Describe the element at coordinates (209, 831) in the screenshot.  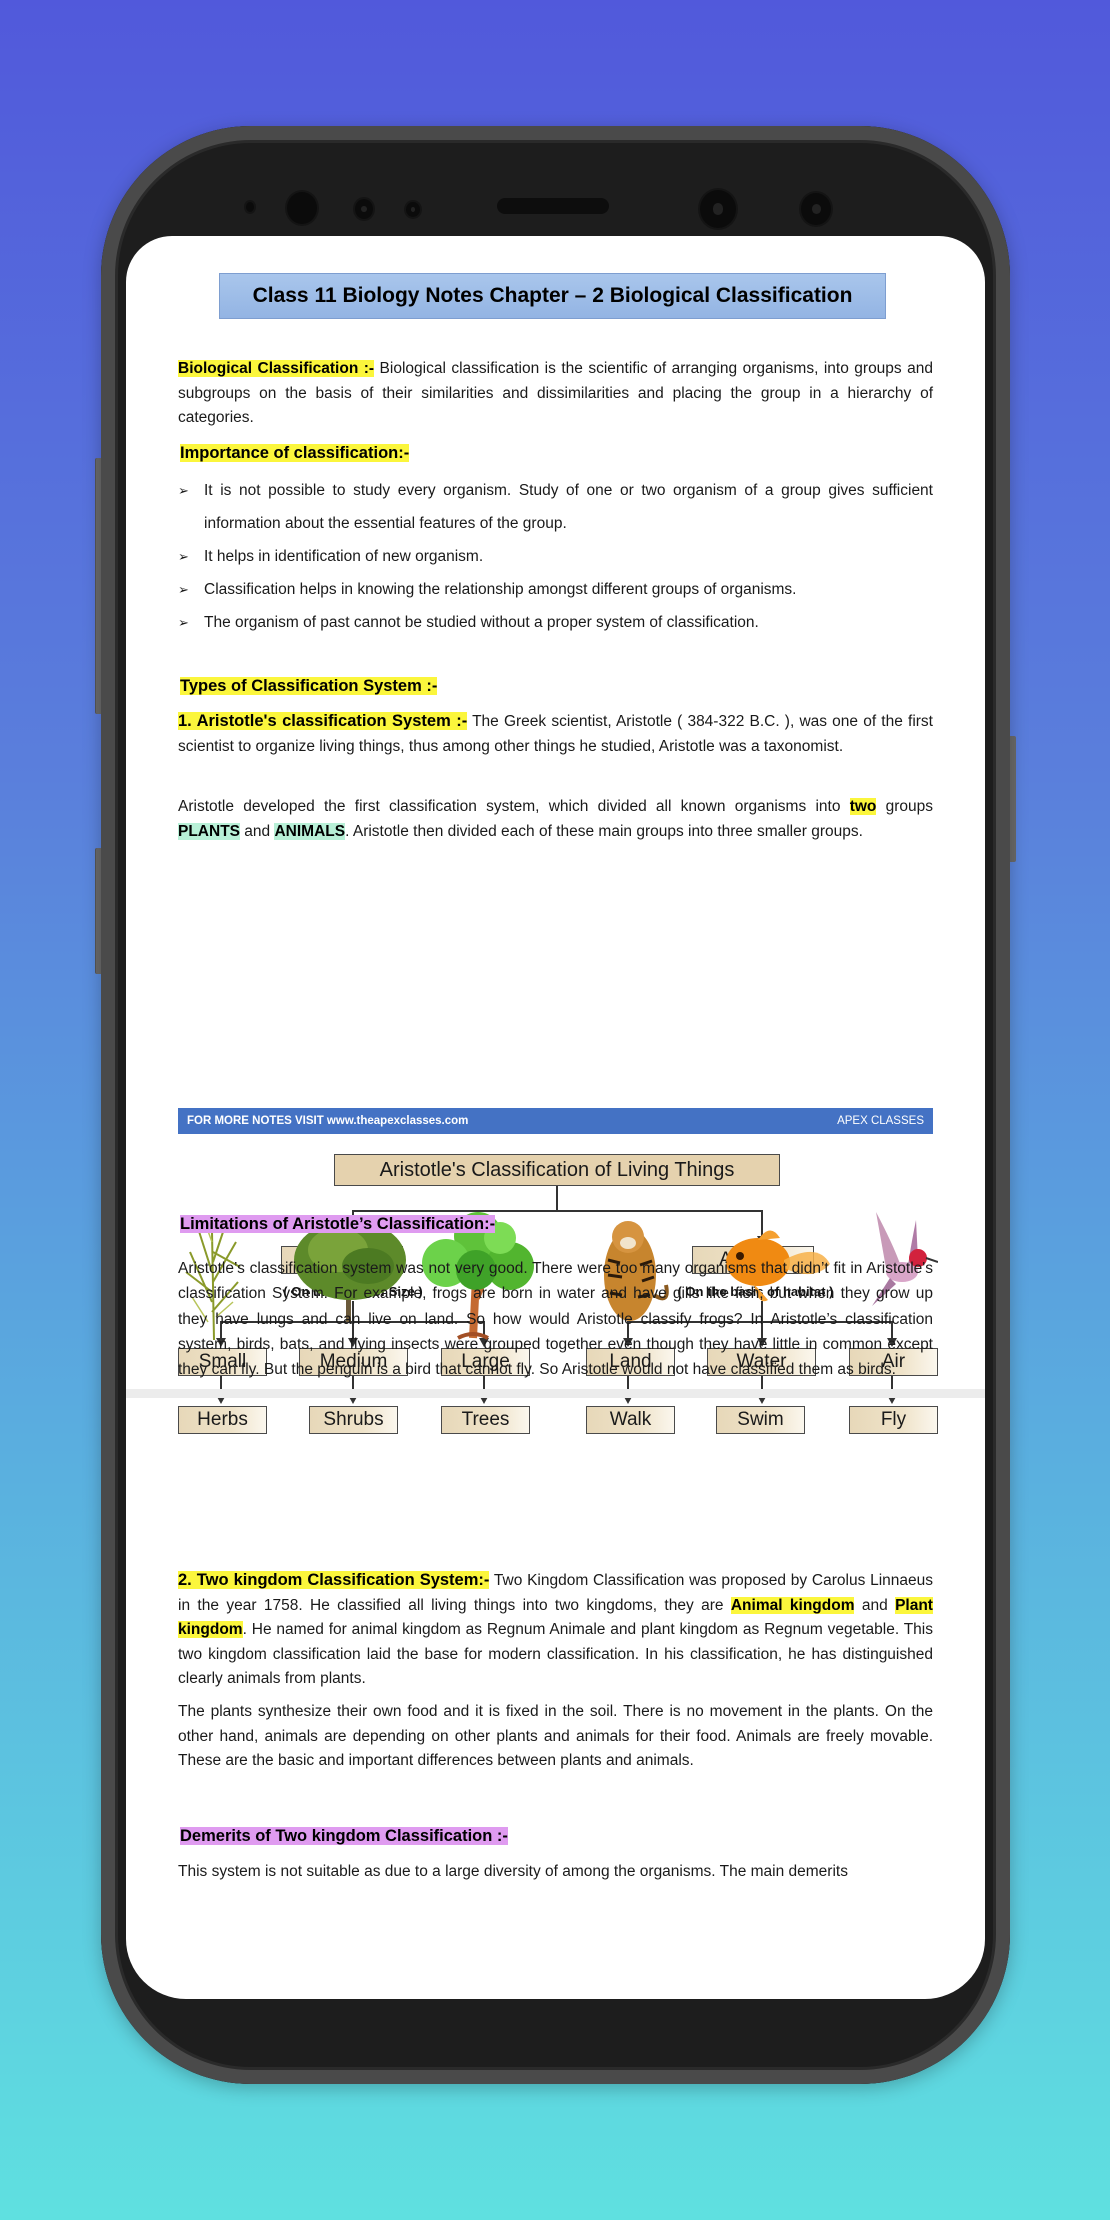
I see `highlight-plants: PLANTS` at that location.